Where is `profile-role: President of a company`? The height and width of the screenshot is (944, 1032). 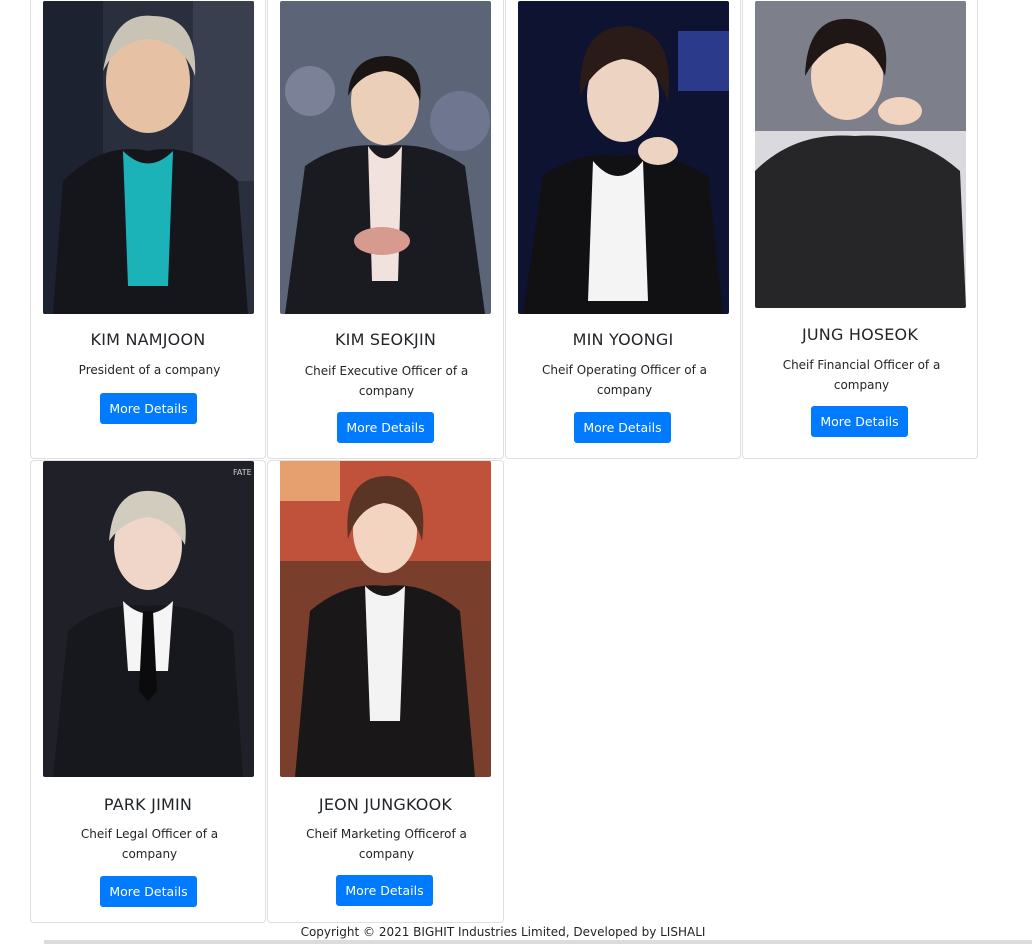
profile-role: President of a company is located at coordinates (149, 370).